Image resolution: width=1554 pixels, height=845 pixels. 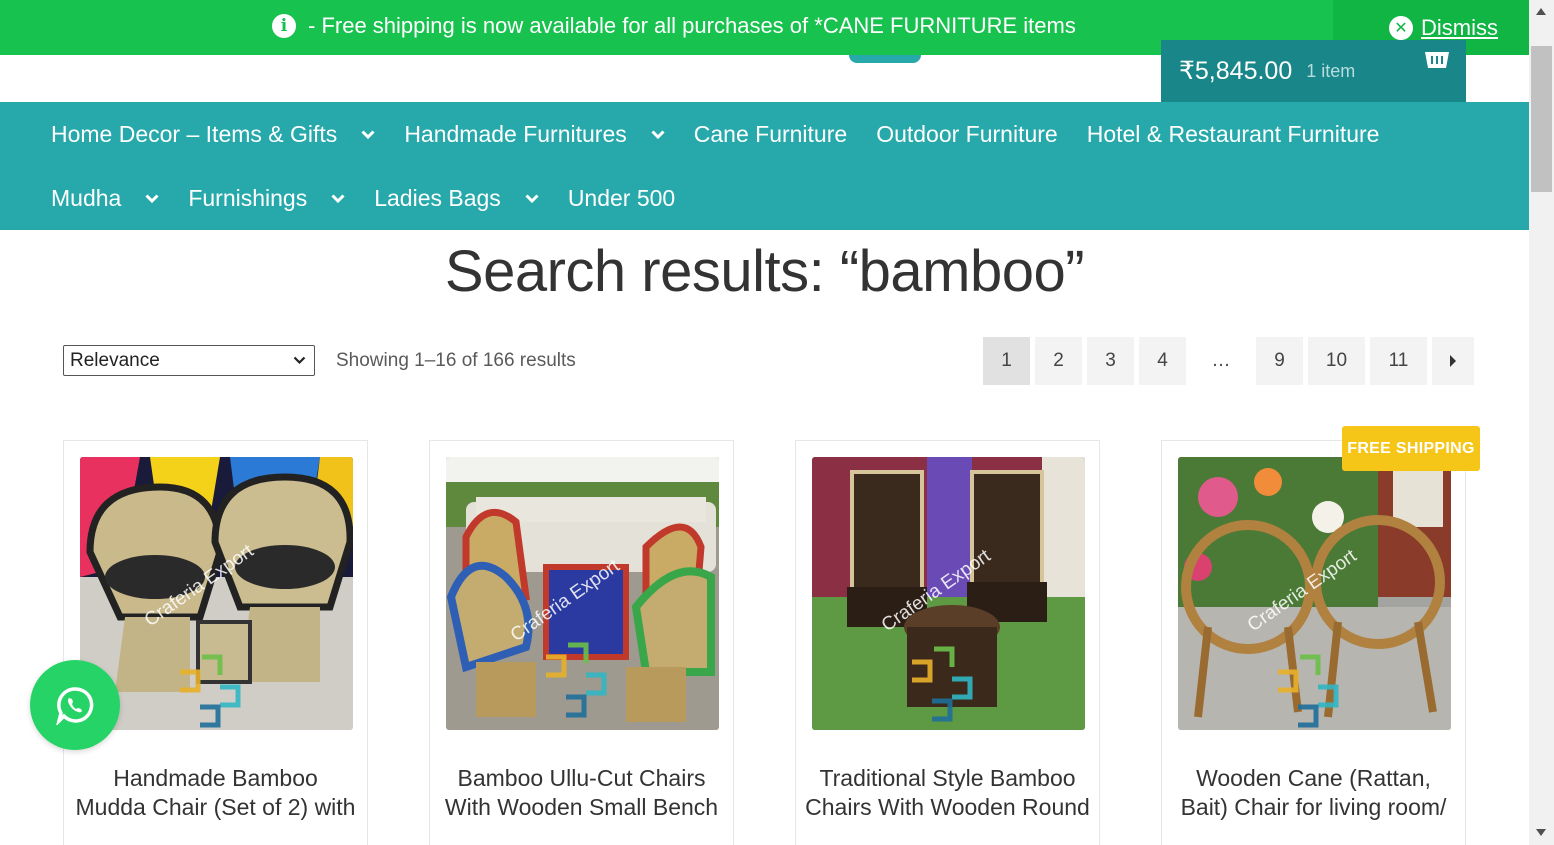 I want to click on scroll-down-arrow-icon, so click(x=1541, y=832).